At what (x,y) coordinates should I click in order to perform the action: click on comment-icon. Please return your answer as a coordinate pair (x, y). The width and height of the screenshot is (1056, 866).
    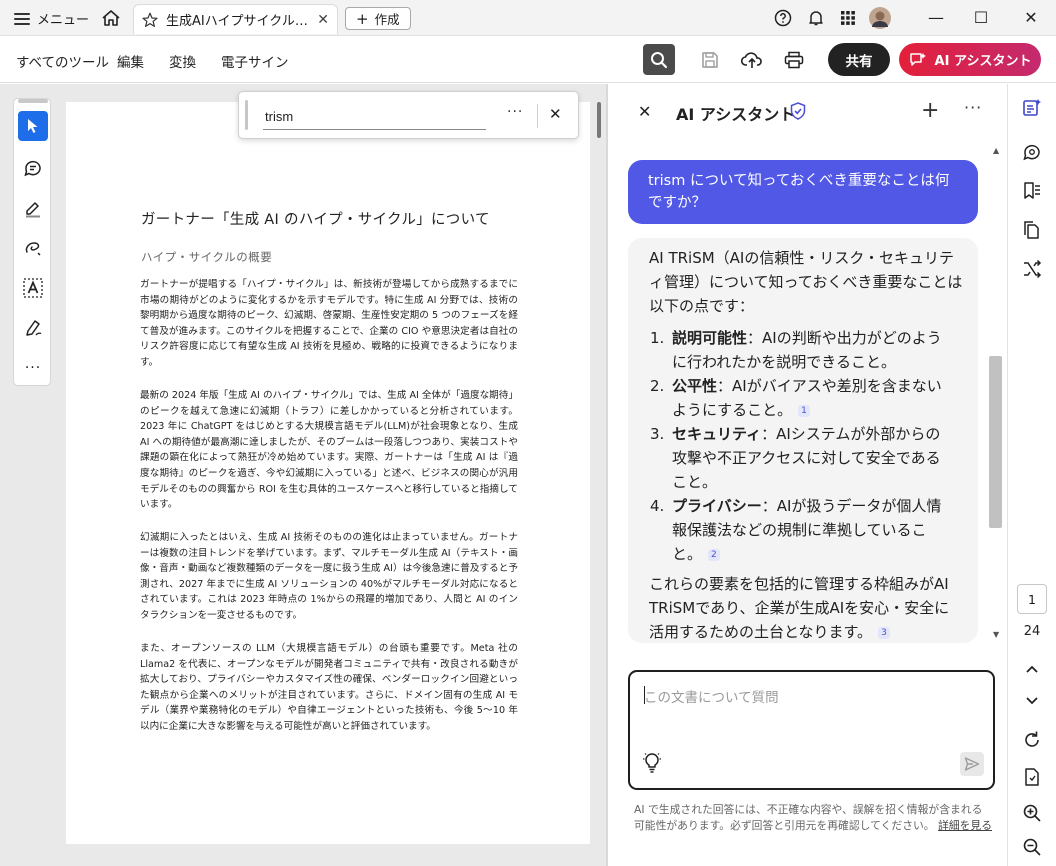
    Looking at the image, I should click on (1031, 152).